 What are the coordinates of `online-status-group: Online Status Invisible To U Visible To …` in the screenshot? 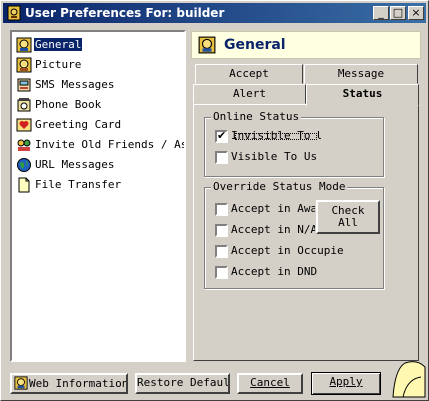 It's located at (294, 143).